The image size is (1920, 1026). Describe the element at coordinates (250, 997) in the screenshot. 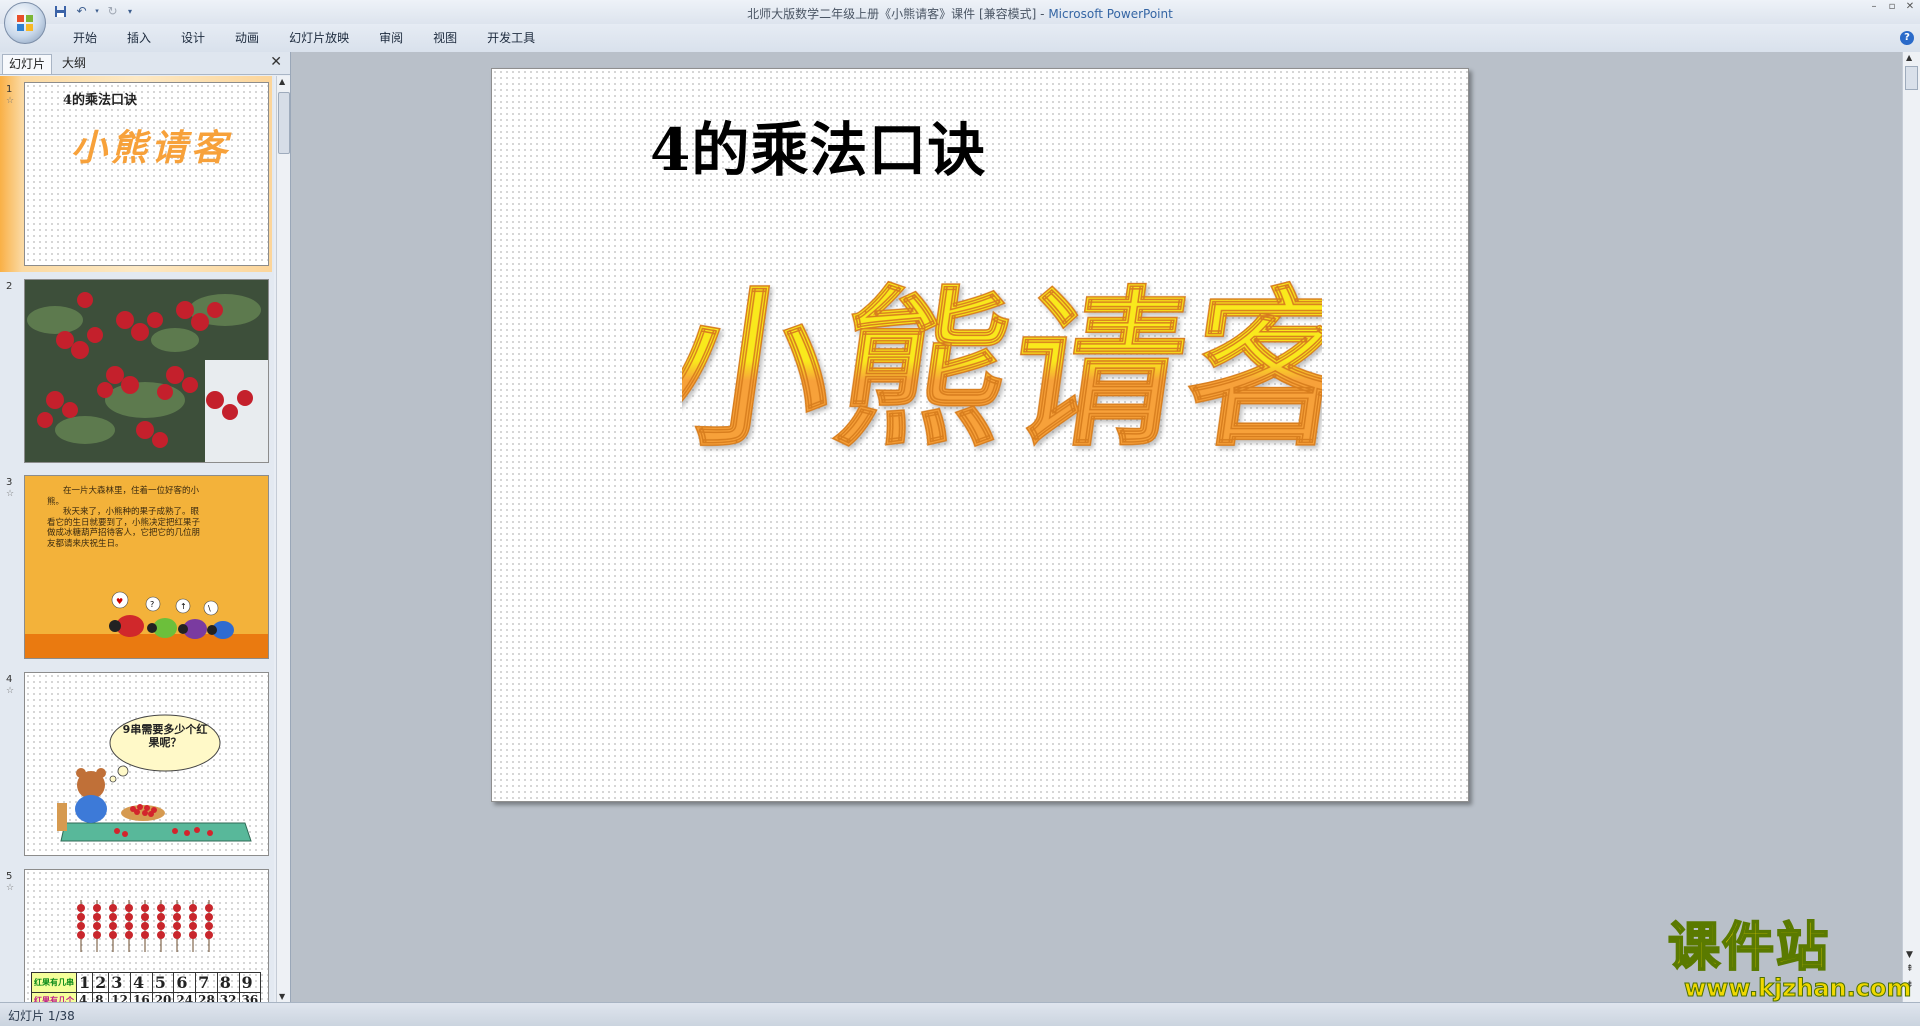

I see `table-cell: 36` at that location.